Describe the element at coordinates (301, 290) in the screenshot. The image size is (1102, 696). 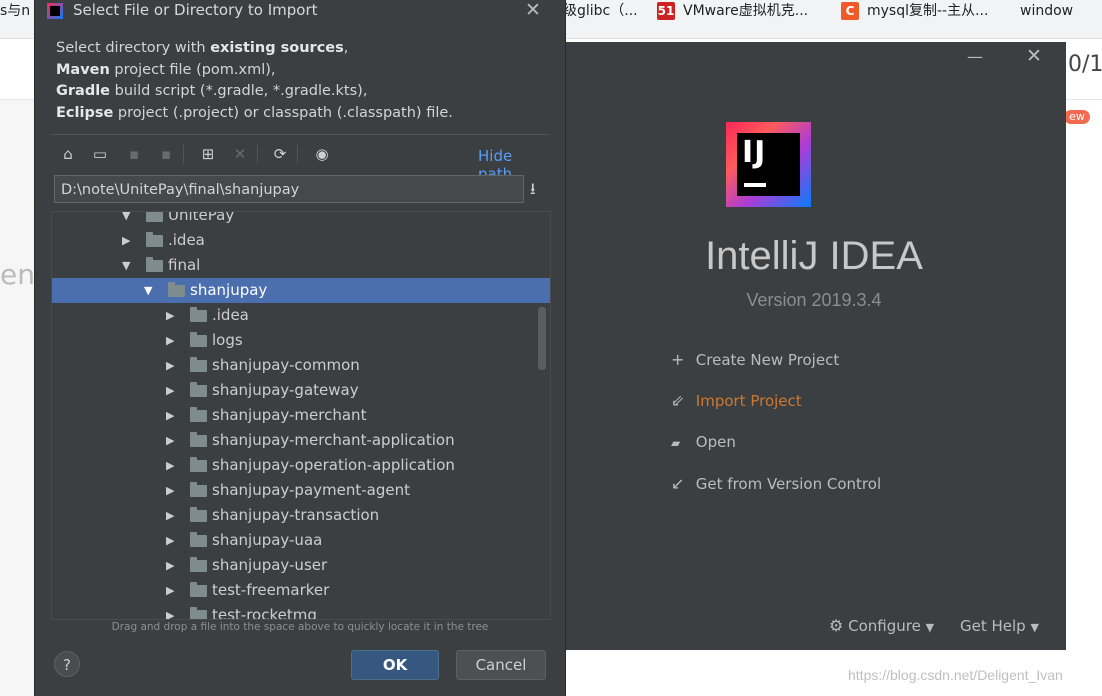
I see `tree-row: ▼ shanjupay` at that location.